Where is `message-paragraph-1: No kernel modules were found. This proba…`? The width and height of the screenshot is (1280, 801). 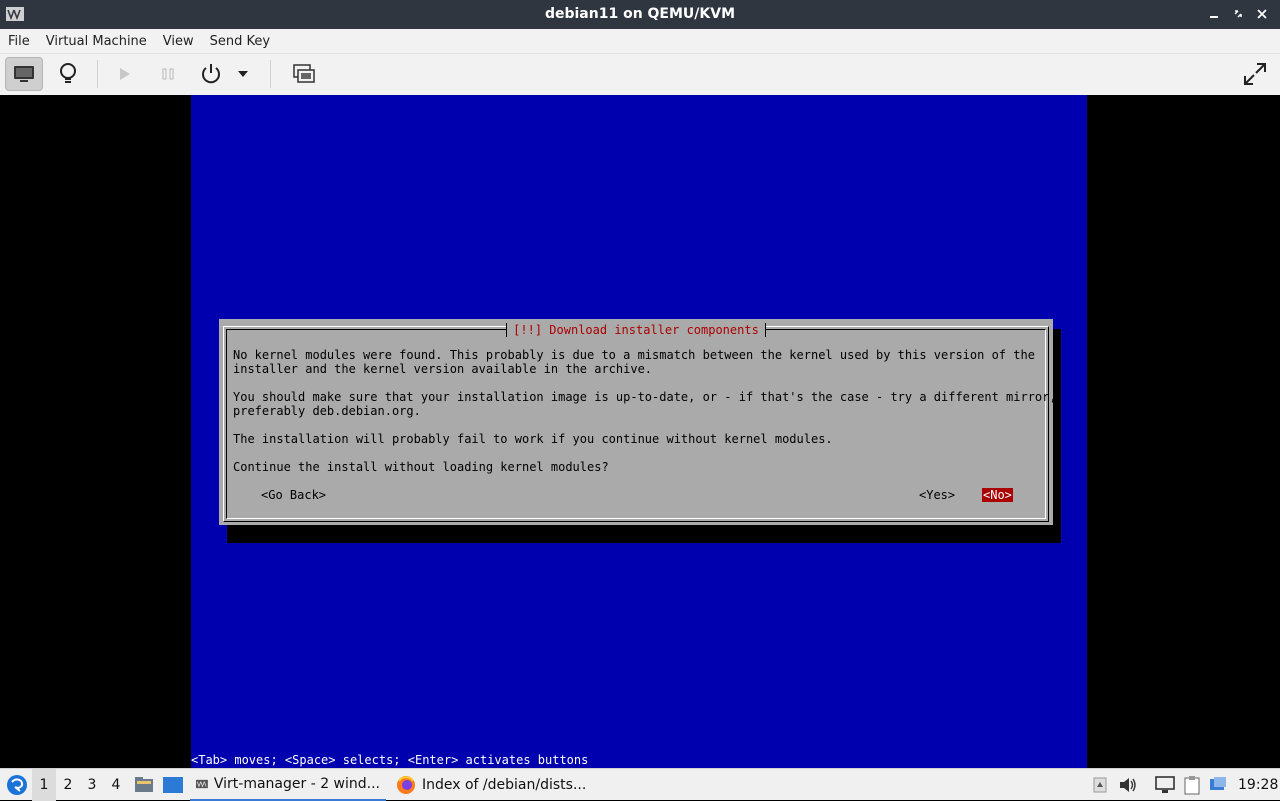 message-paragraph-1: No kernel modules were found. This proba… is located at coordinates (634, 362).